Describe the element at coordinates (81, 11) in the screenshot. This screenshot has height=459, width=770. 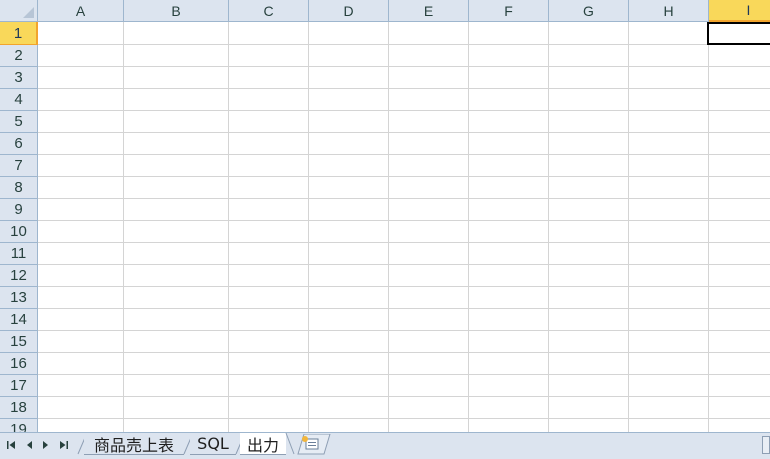
I see `column-header-a: A` at that location.